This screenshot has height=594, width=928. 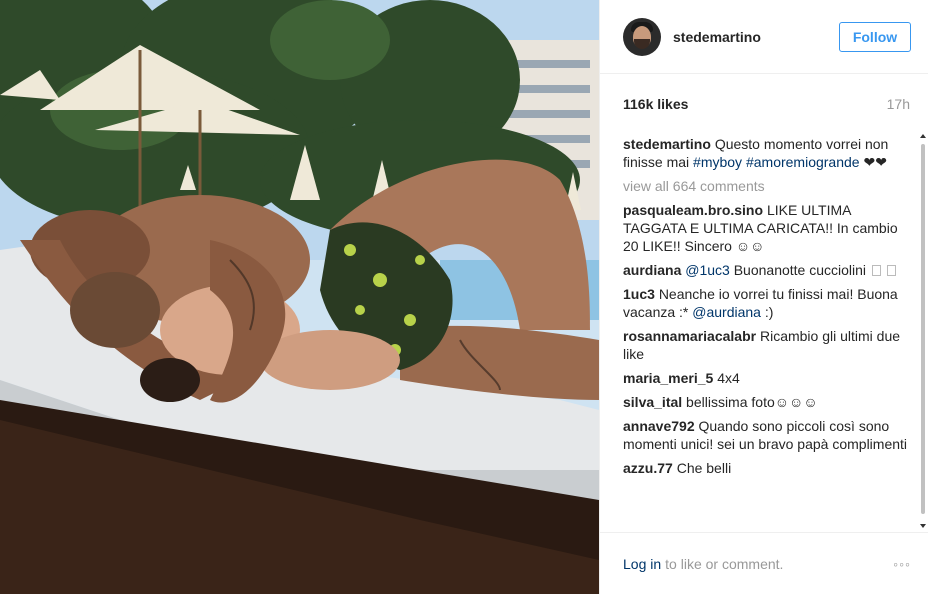 What do you see at coordinates (875, 36) in the screenshot?
I see `follow-button: Follow` at bounding box center [875, 36].